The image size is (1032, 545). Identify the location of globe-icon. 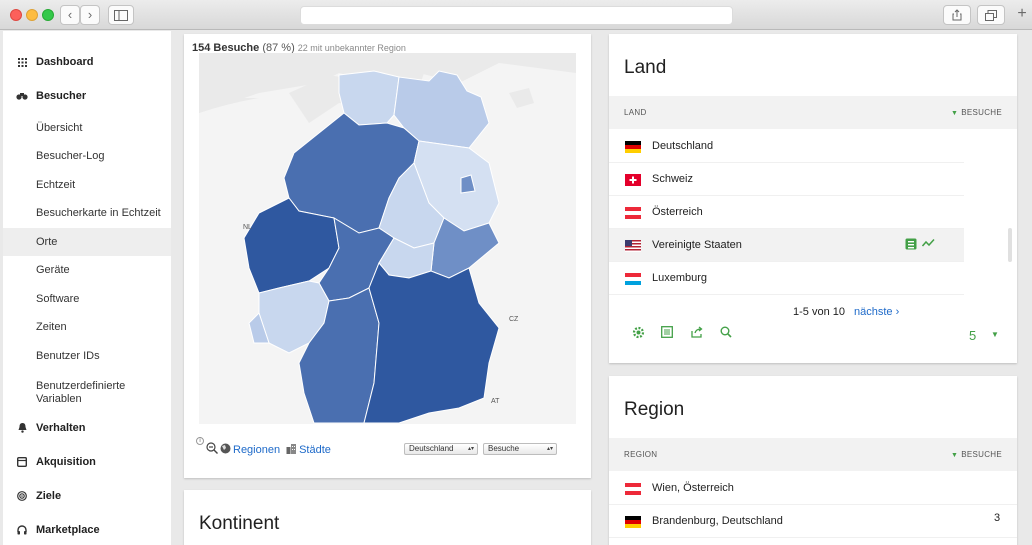
(225, 450).